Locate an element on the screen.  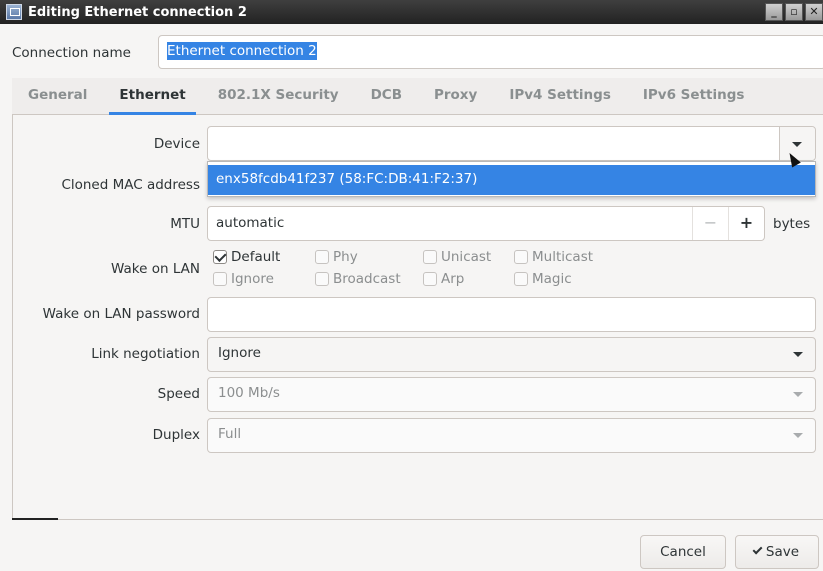
device-dropdown-menu: enx58fcdb41f237 (58:FC:DB:41:F2:37) is located at coordinates (511, 179).